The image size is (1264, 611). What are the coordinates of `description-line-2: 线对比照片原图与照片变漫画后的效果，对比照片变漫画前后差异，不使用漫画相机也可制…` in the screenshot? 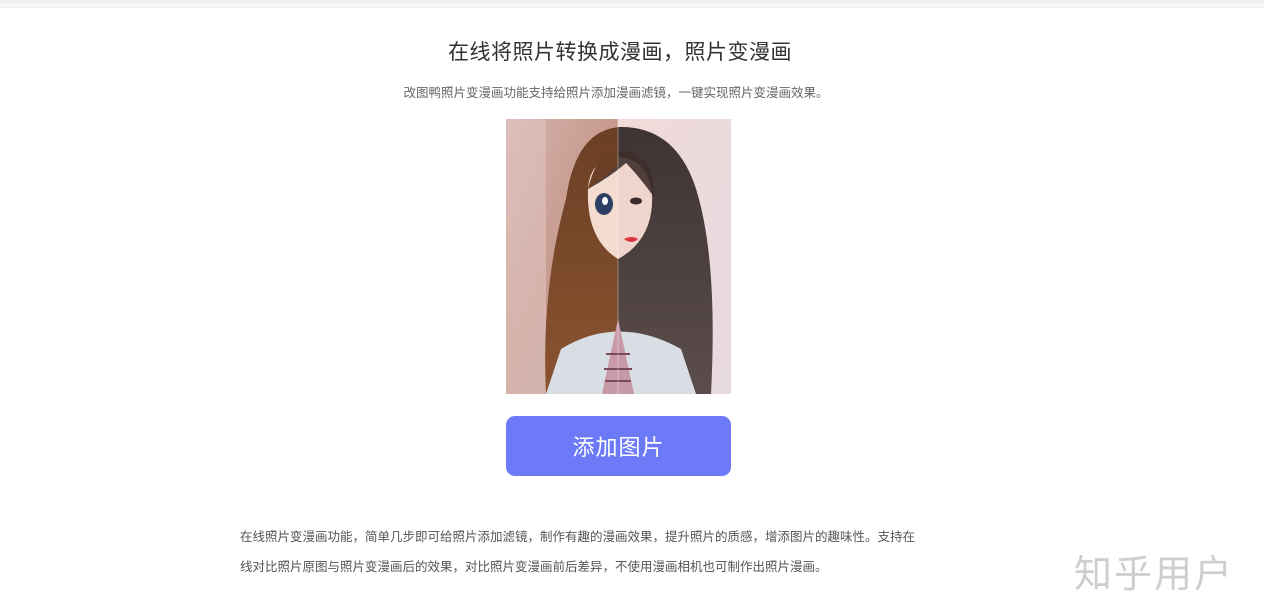 It's located at (534, 566).